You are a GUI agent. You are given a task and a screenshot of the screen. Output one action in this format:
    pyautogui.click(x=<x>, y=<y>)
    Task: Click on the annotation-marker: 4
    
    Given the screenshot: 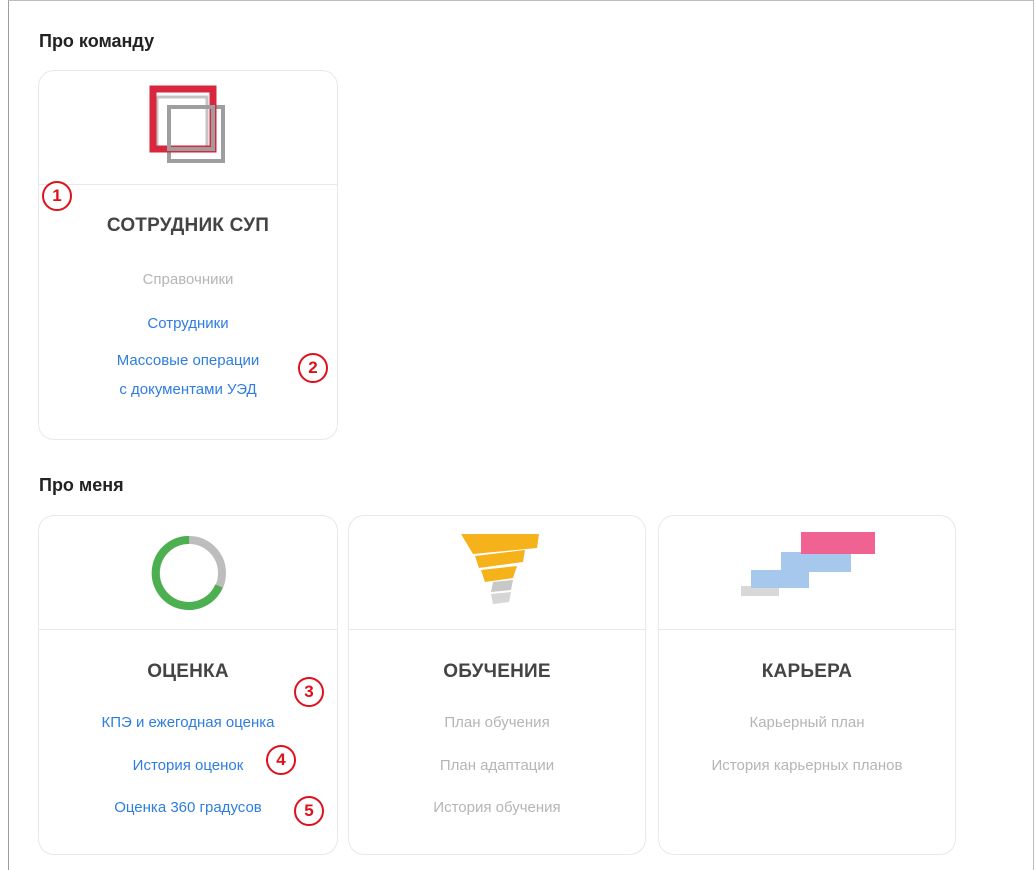 What is the action you would take?
    pyautogui.click(x=281, y=760)
    